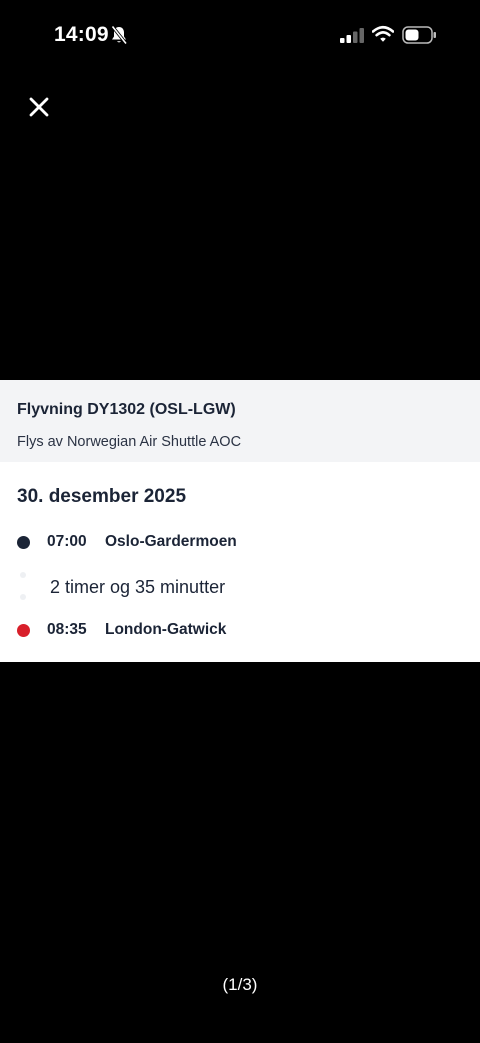  I want to click on flight-duration: 2 timer og 35 minutter, so click(138, 587).